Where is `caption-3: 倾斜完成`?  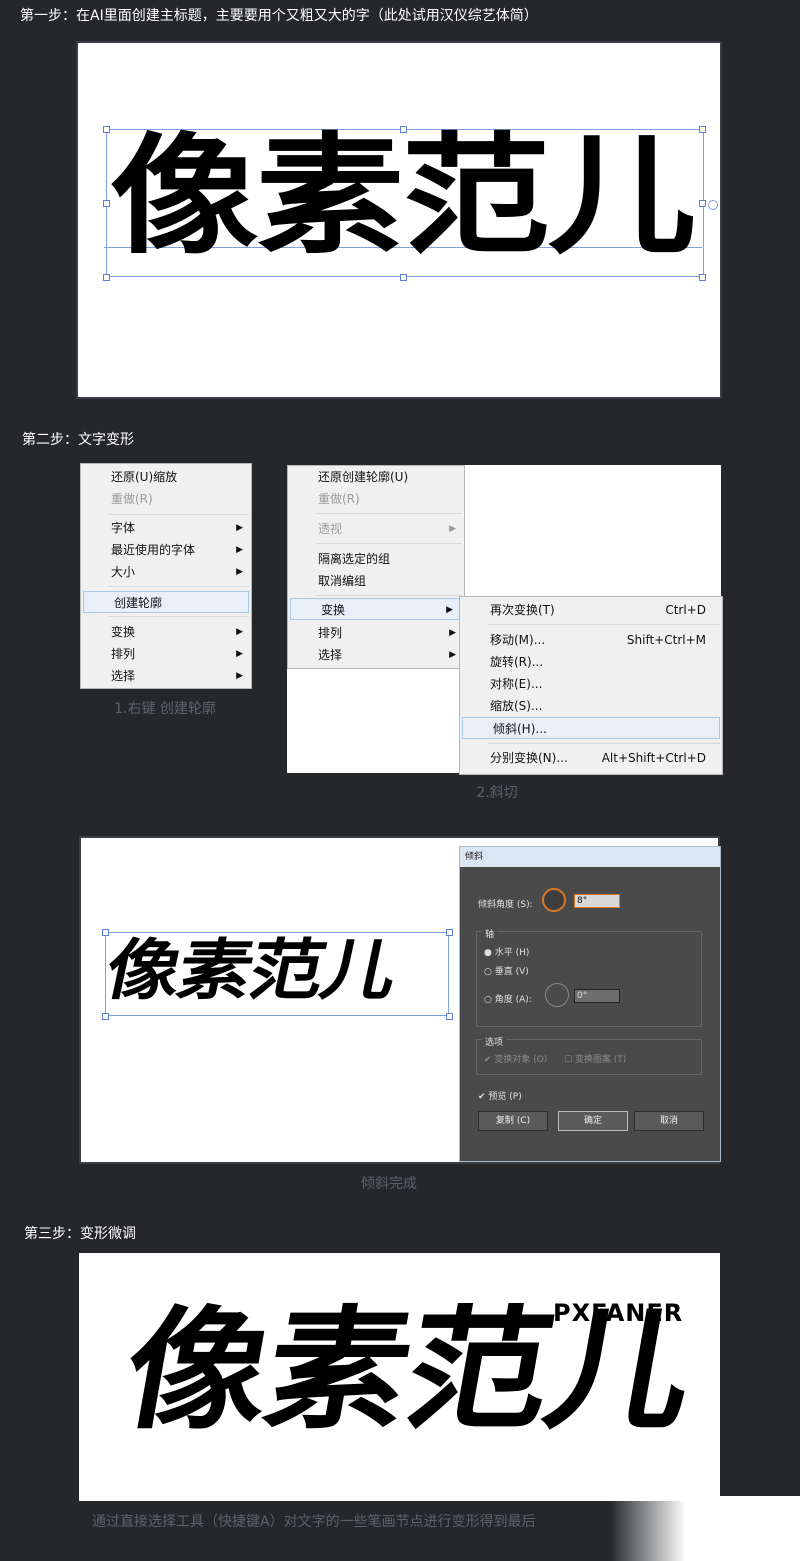 caption-3: 倾斜完成 is located at coordinates (389, 1184).